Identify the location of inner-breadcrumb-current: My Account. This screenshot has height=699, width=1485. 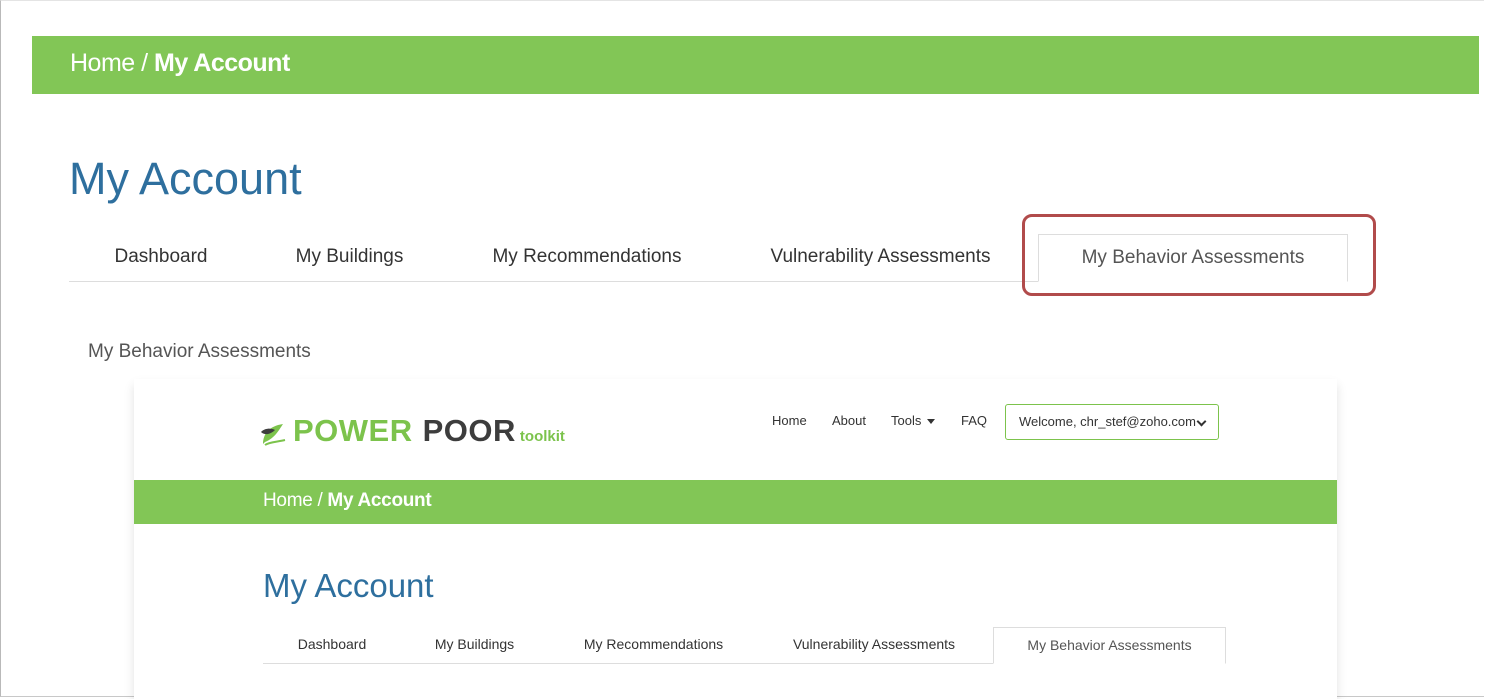
(379, 500).